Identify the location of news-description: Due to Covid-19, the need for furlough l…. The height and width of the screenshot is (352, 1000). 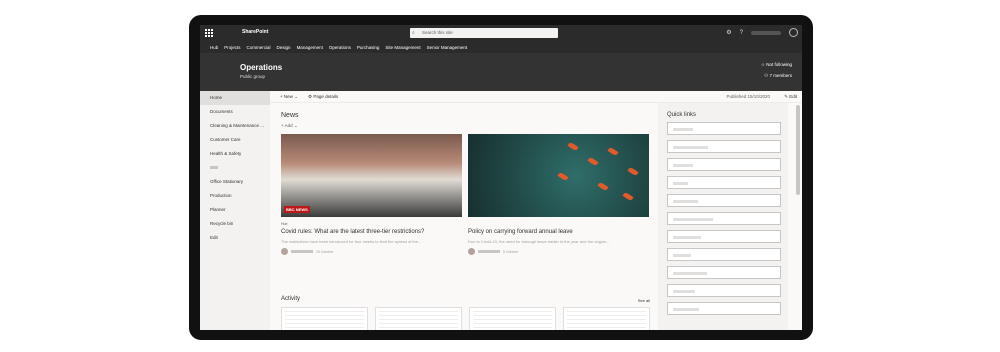
(539, 241).